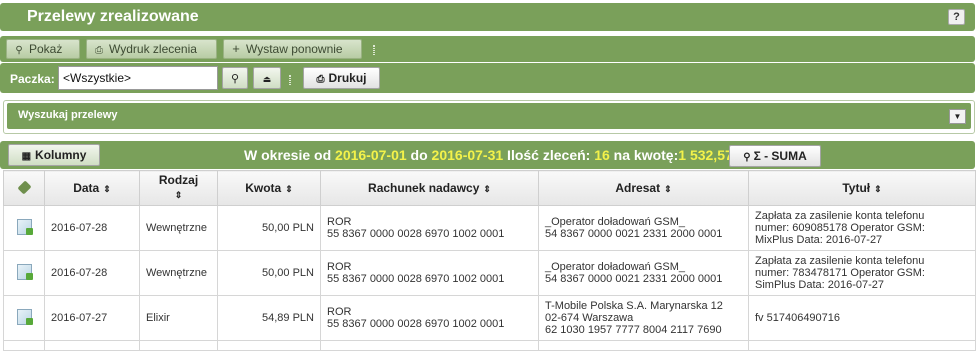 This screenshot has height=351, width=980. Describe the element at coordinates (46, 49) in the screenshot. I see `show-button-label: Pokaż` at that location.